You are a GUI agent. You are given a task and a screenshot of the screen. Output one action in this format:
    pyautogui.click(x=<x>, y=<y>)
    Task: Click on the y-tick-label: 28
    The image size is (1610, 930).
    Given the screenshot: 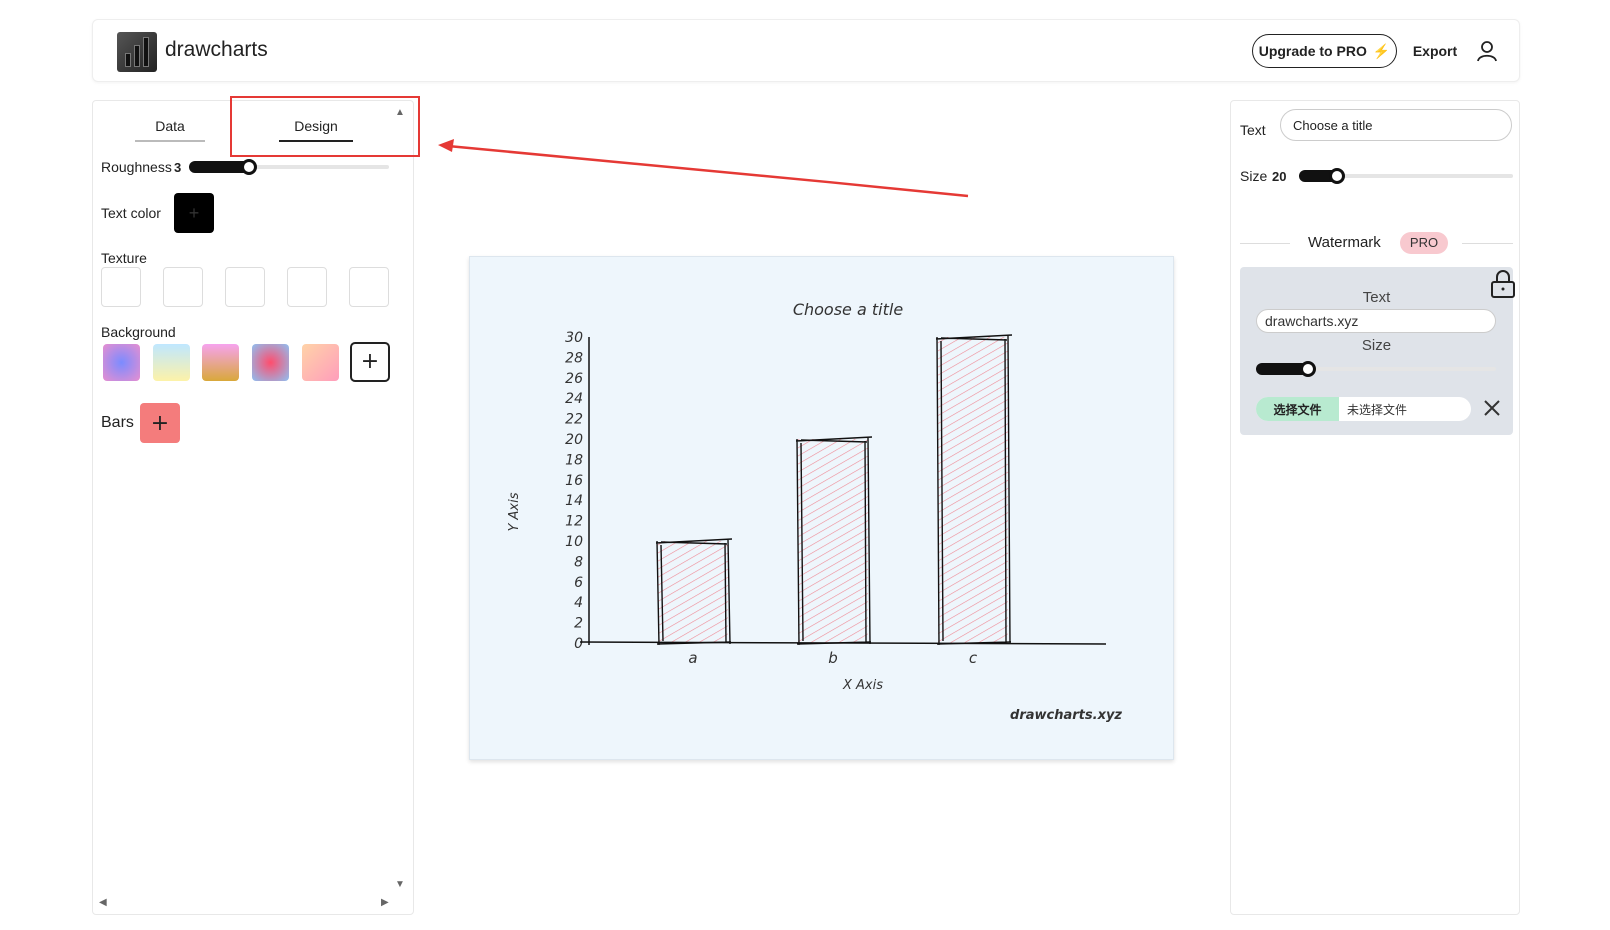 What is the action you would take?
    pyautogui.click(x=574, y=358)
    